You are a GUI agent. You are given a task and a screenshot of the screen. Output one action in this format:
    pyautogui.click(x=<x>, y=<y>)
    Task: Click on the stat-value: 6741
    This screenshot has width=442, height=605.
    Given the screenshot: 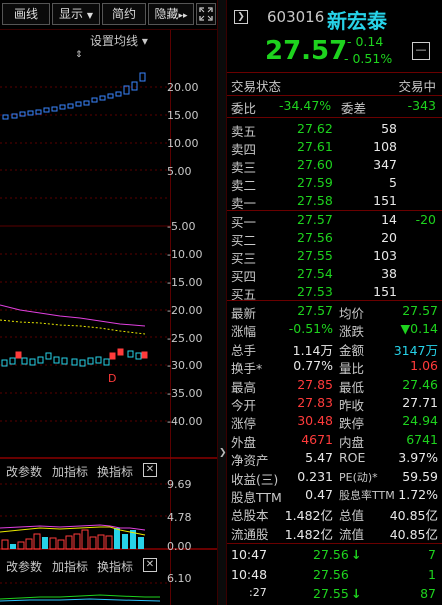 What is the action you would take?
    pyautogui.click(x=422, y=439)
    